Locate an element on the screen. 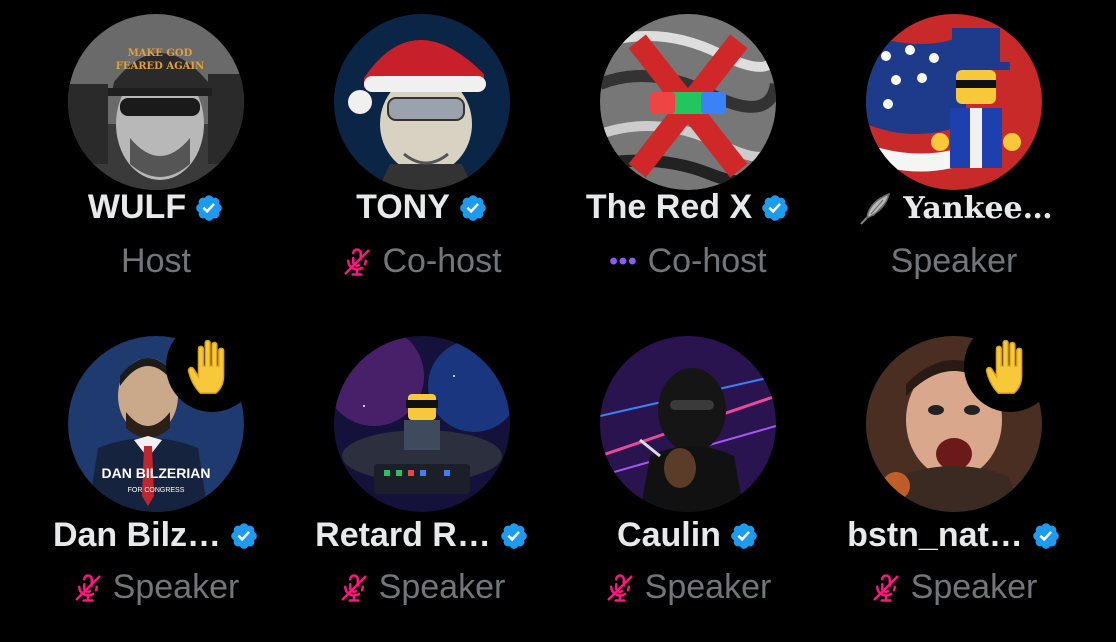 The height and width of the screenshot is (642, 1116). name-line: TONY is located at coordinates (422, 207).